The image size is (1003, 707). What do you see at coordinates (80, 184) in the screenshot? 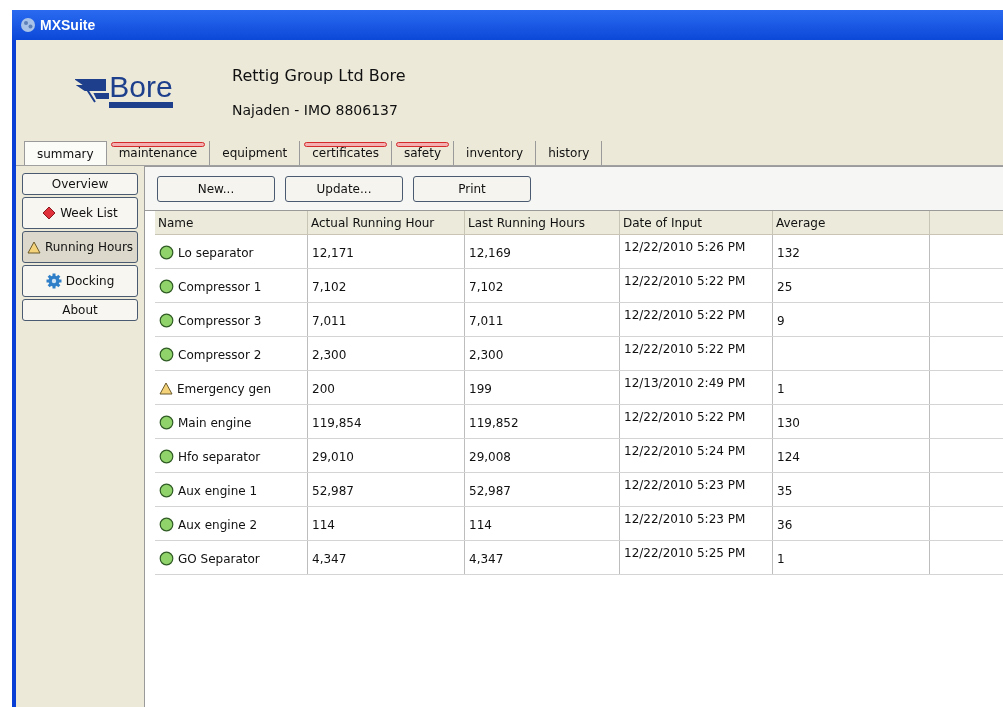
I see `sidebar-item: Overview` at bounding box center [80, 184].